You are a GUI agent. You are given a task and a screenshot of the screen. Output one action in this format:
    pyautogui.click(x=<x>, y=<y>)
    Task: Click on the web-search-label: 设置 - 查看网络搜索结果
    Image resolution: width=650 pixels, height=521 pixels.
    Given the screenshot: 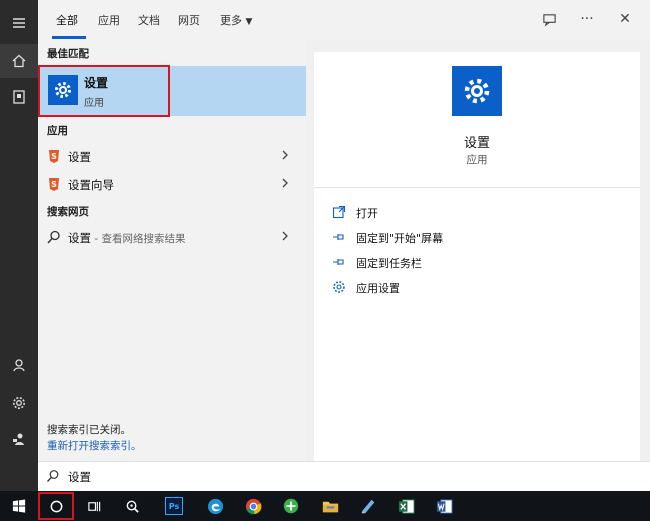 What is the action you would take?
    pyautogui.click(x=126, y=238)
    